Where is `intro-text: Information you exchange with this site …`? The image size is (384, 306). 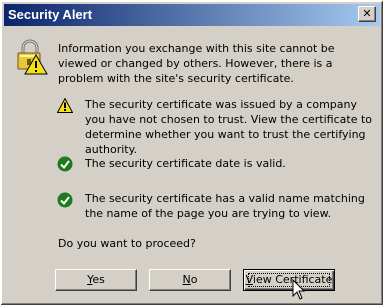 intro-text: Information you exchange with this site … is located at coordinates (196, 63).